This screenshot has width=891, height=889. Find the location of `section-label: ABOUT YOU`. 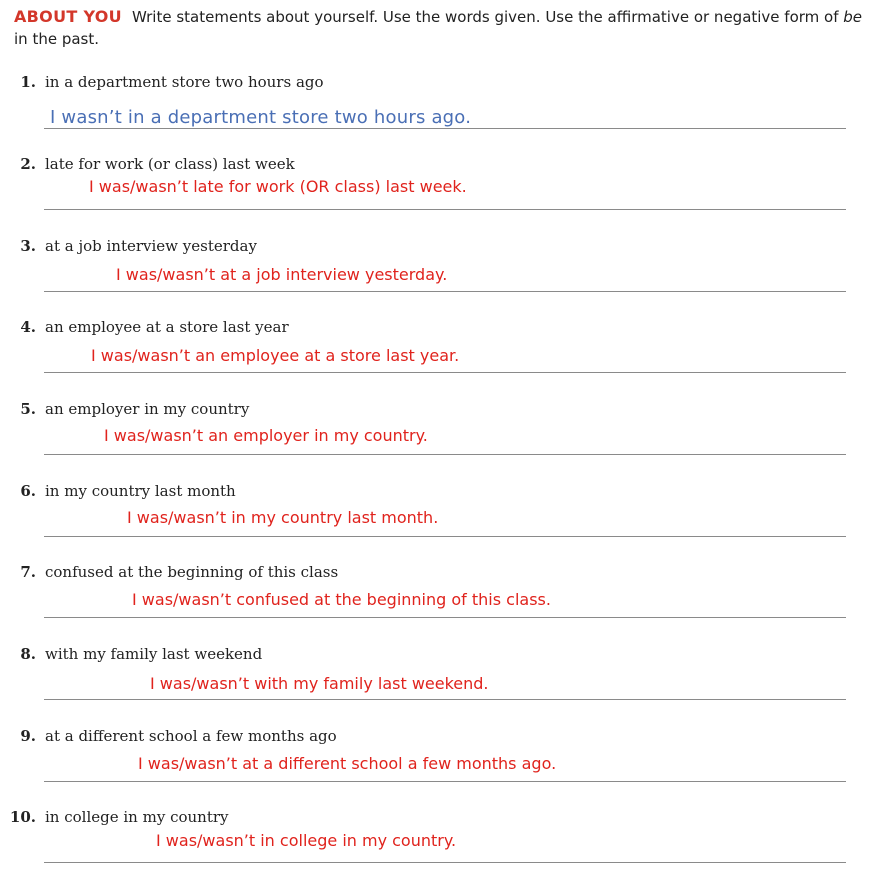

section-label: ABOUT YOU is located at coordinates (68, 16).